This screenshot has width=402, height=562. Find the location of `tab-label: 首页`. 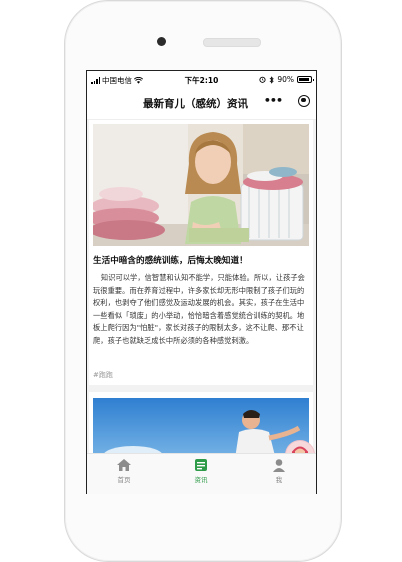

tab-label: 首页 is located at coordinates (124, 480).